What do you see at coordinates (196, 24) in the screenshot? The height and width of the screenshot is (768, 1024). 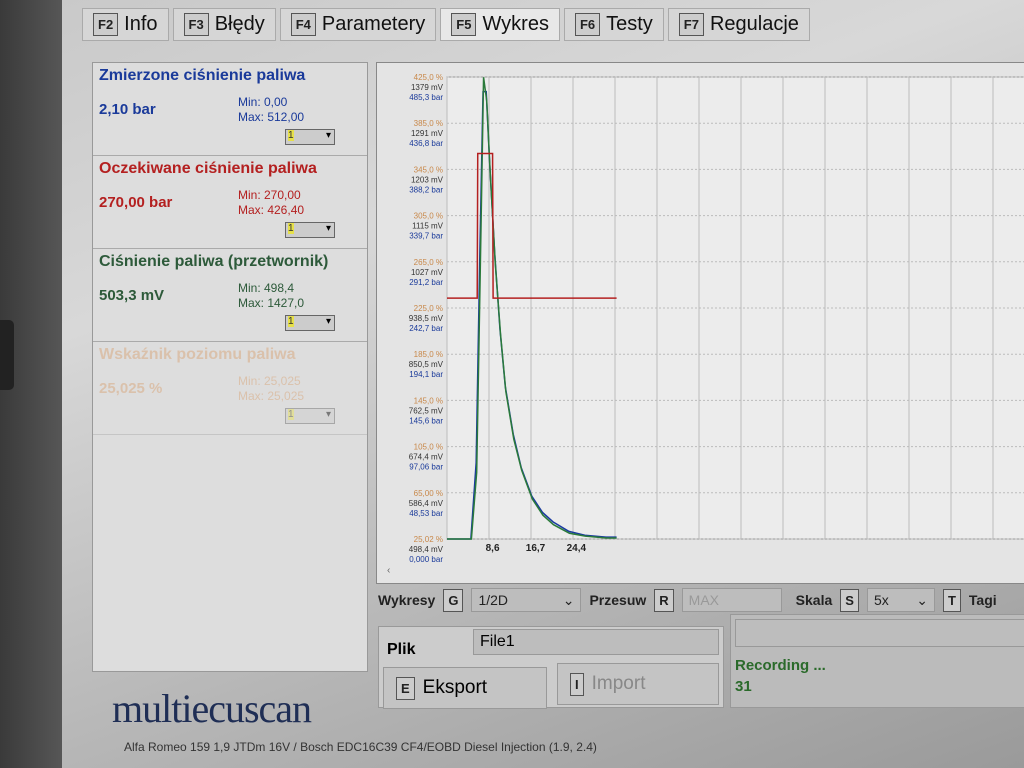 I see `tab-key: F3` at bounding box center [196, 24].